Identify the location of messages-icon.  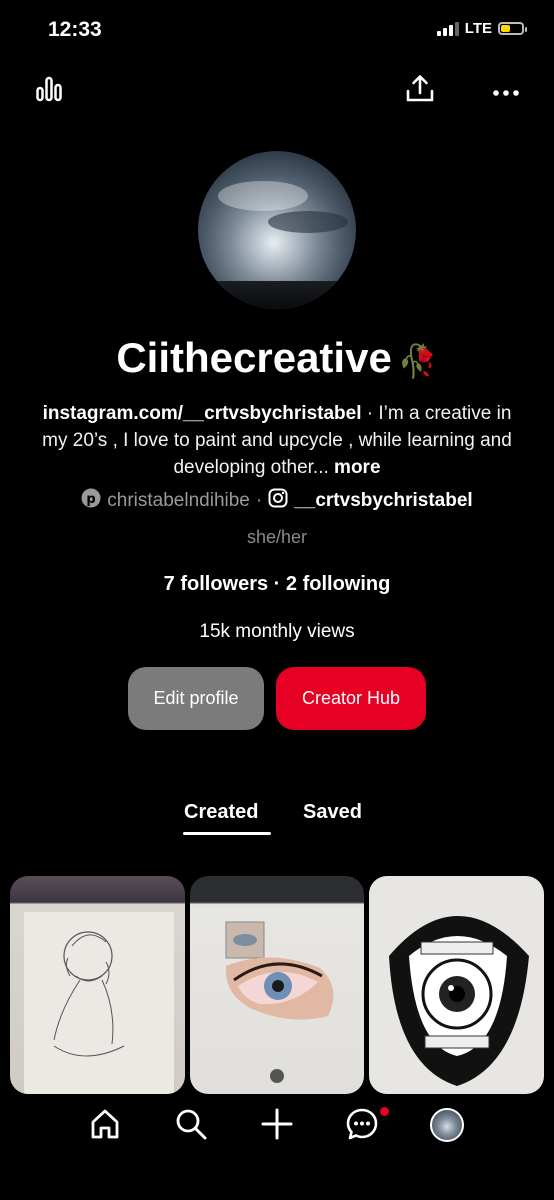
(362, 1126).